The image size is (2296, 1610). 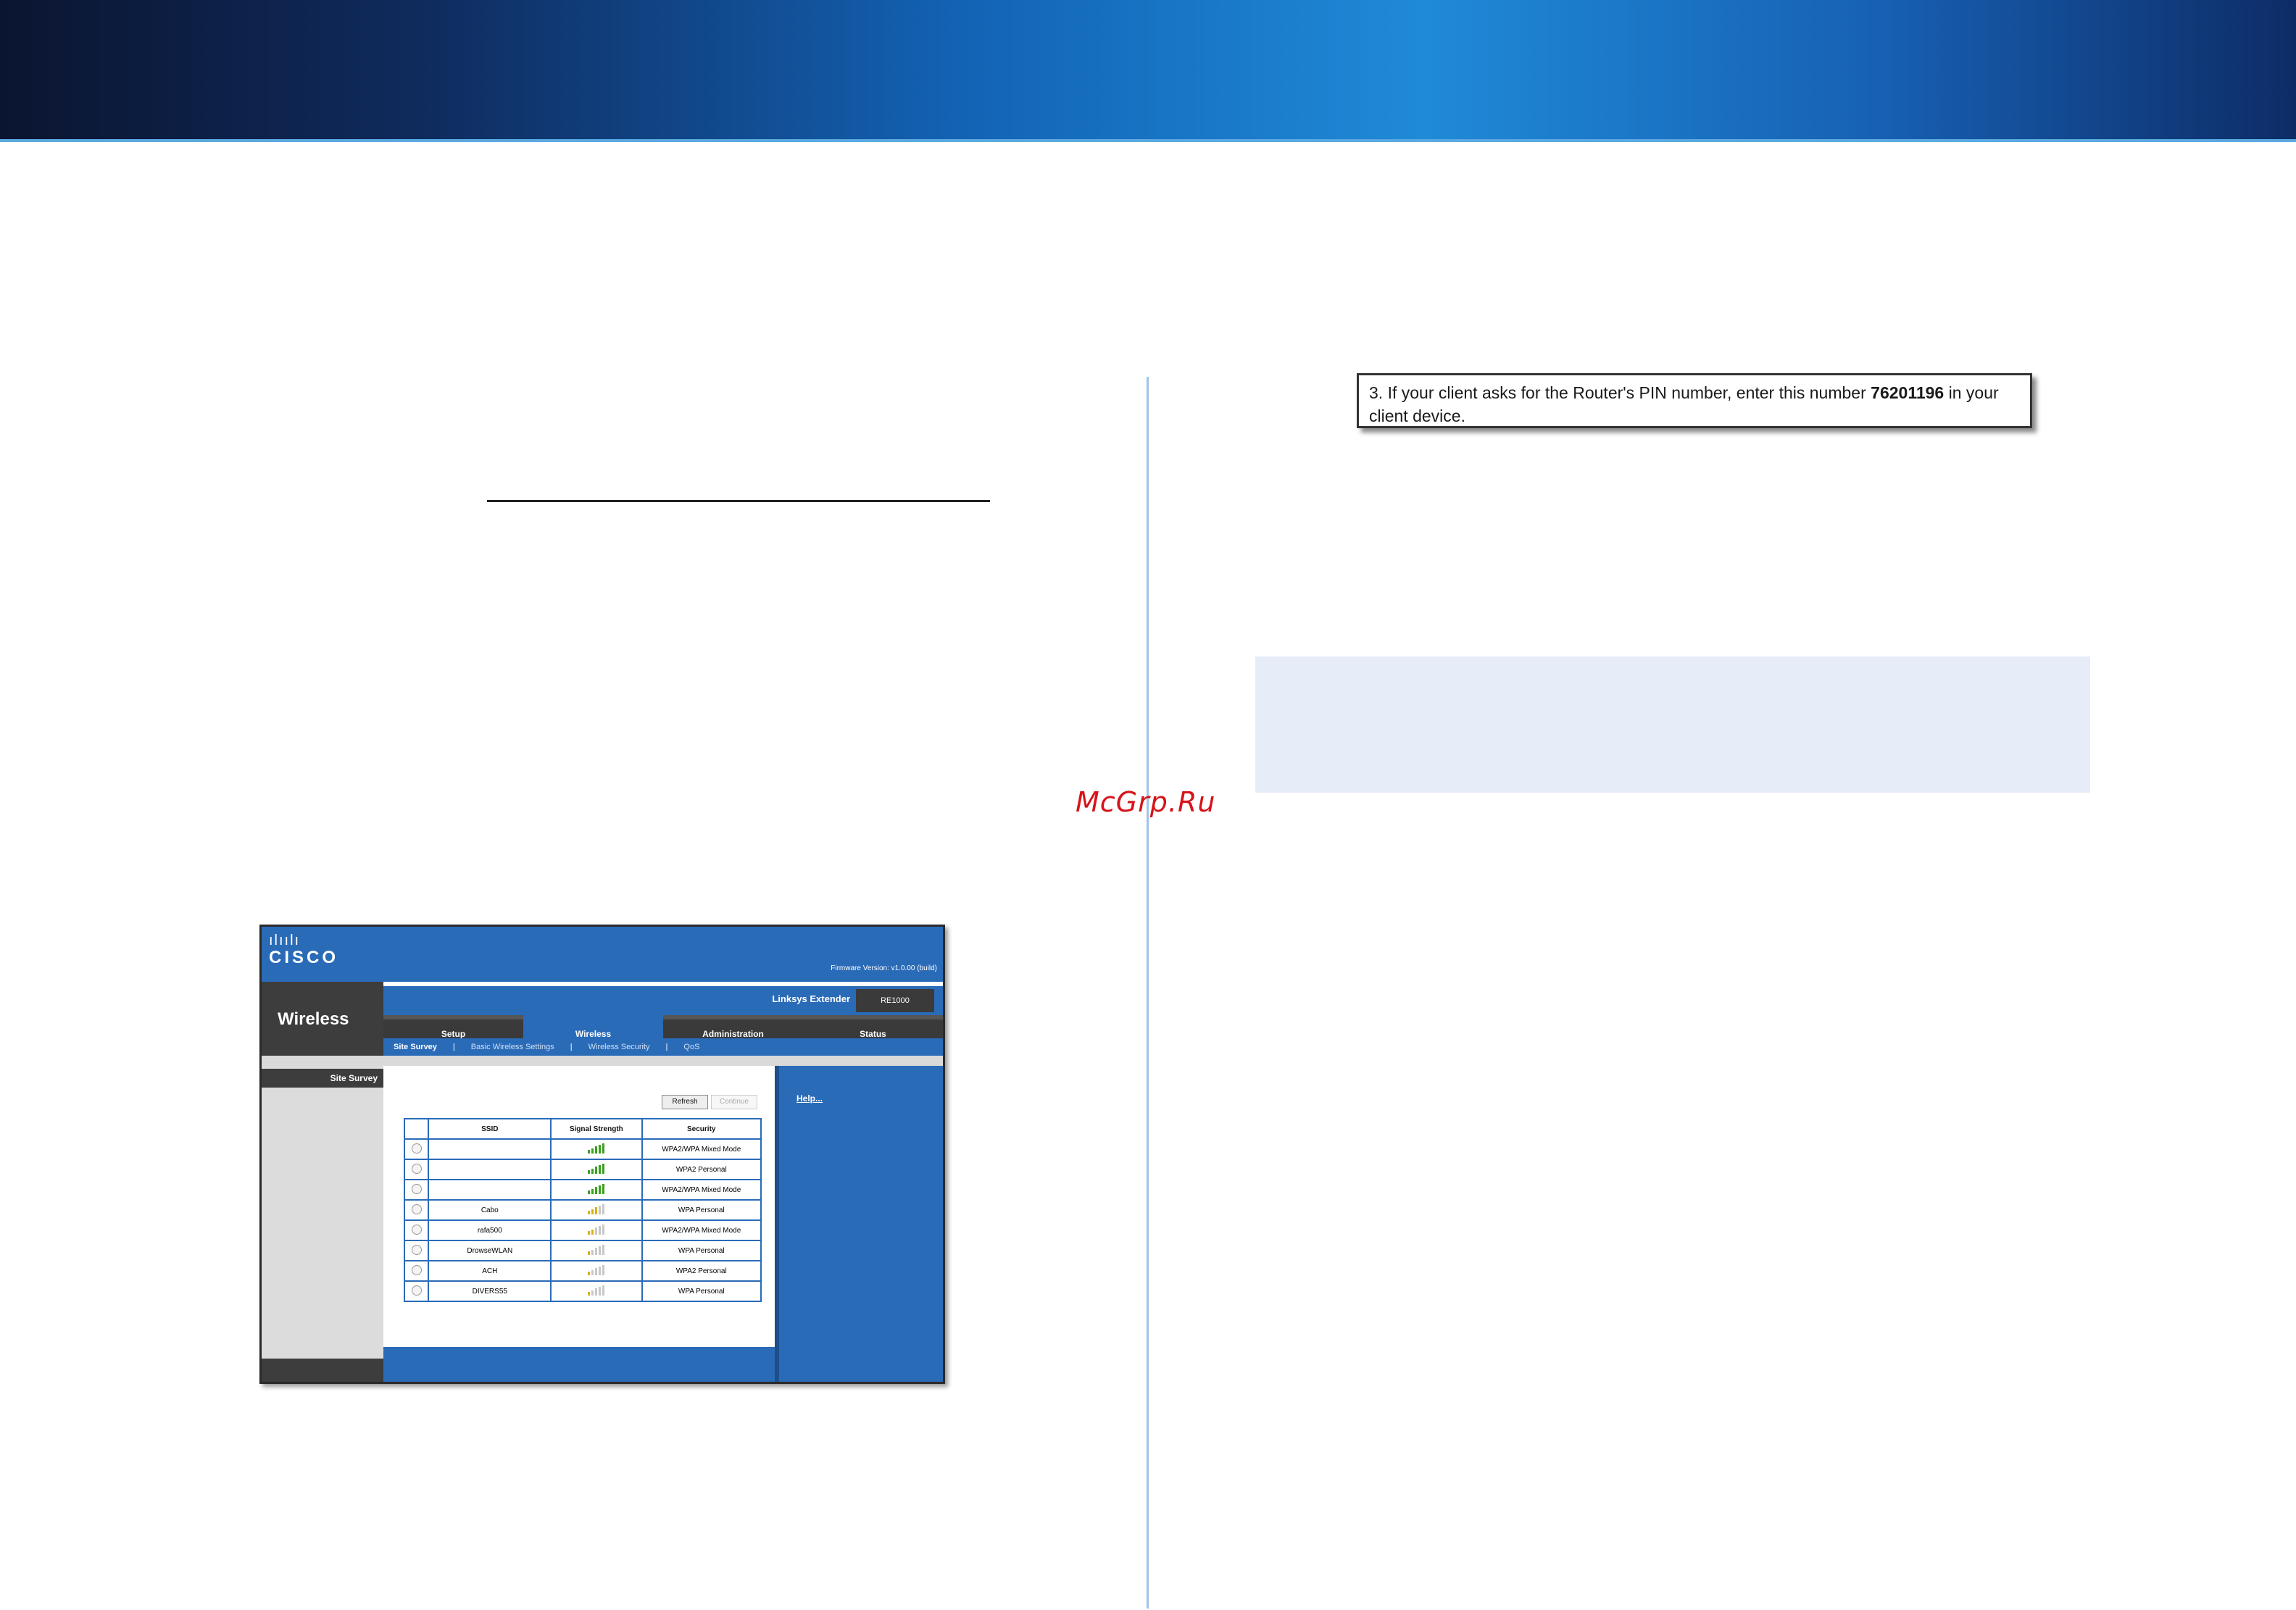 What do you see at coordinates (602, 1061) in the screenshot?
I see `separator-strip` at bounding box center [602, 1061].